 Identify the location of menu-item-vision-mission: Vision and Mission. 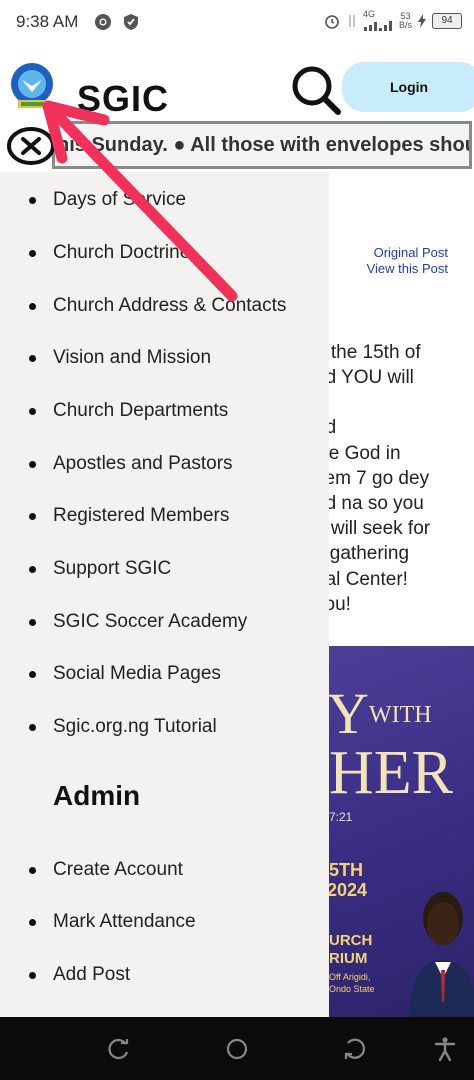
(120, 358).